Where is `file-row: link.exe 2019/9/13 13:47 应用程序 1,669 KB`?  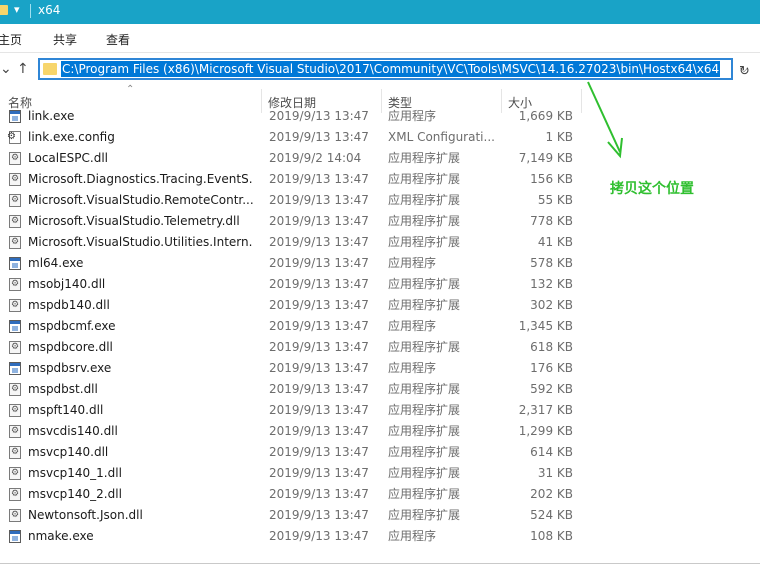
file-row: link.exe 2019/9/13 13:47 应用程序 1,669 KB is located at coordinates (300, 116).